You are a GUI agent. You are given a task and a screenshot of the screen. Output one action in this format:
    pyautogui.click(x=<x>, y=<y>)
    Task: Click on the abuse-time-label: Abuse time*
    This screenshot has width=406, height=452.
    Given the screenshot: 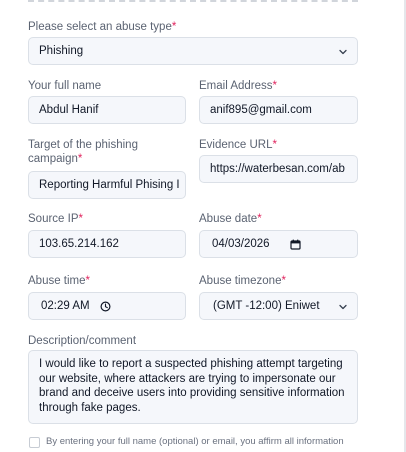 What is the action you would take?
    pyautogui.click(x=59, y=281)
    